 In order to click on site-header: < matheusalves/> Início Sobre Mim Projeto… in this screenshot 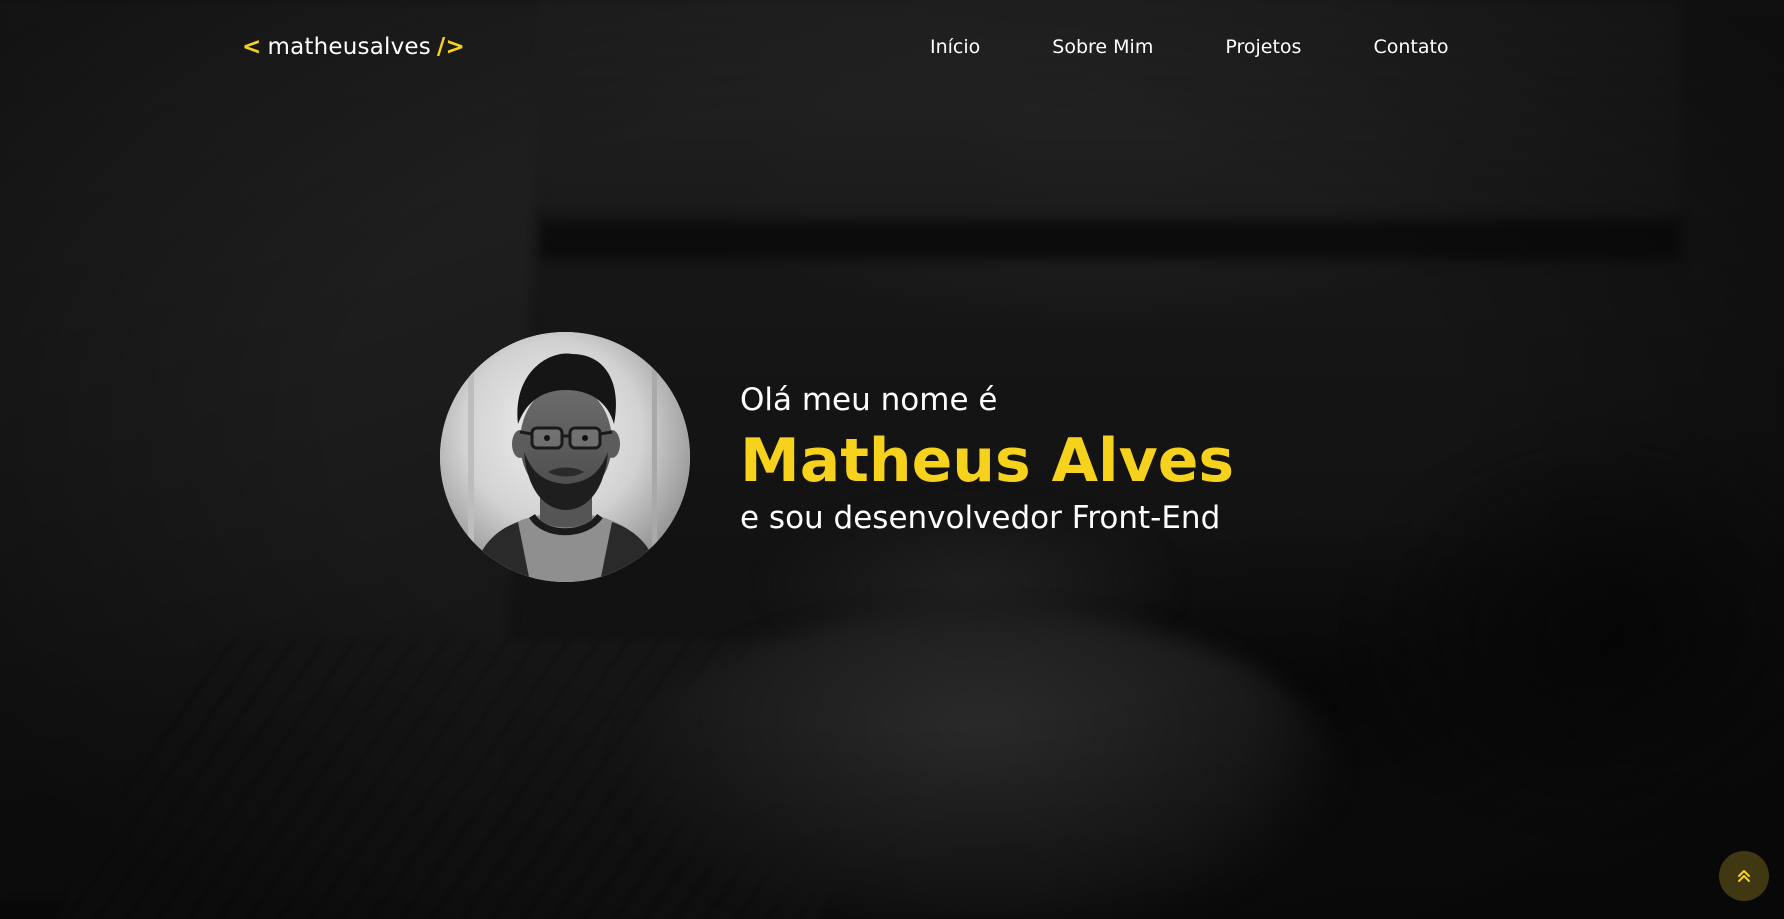, I will do `click(892, 48)`.